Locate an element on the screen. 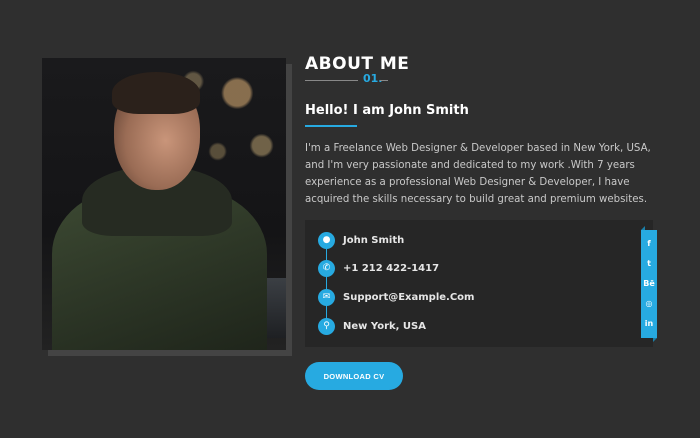 The width and height of the screenshot is (700, 438). info-row-name: ● John Smith is located at coordinates (361, 240).